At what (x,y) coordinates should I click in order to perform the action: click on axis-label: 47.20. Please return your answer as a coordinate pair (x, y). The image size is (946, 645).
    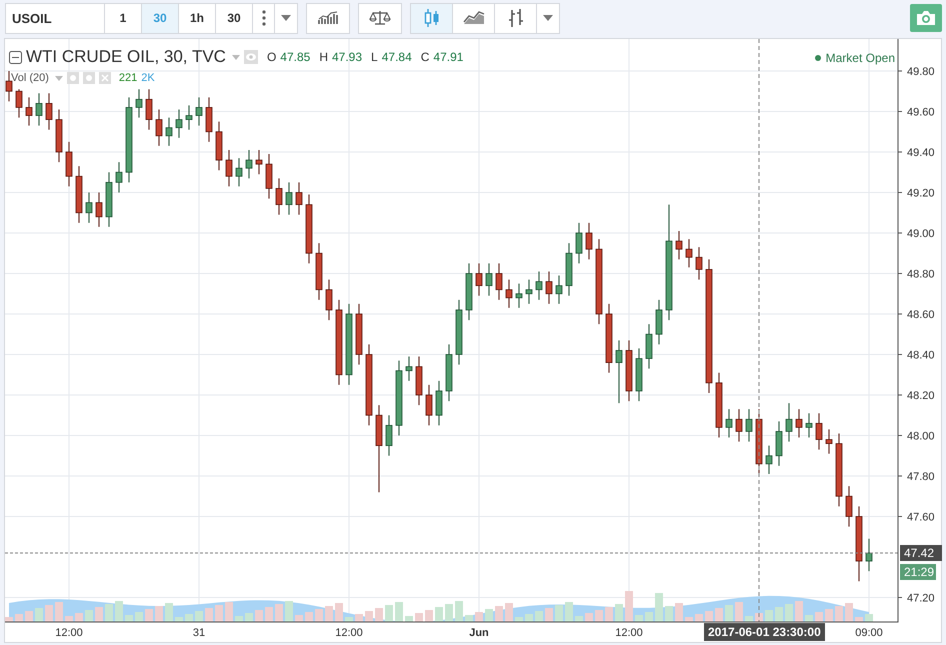
    Looking at the image, I should click on (921, 598).